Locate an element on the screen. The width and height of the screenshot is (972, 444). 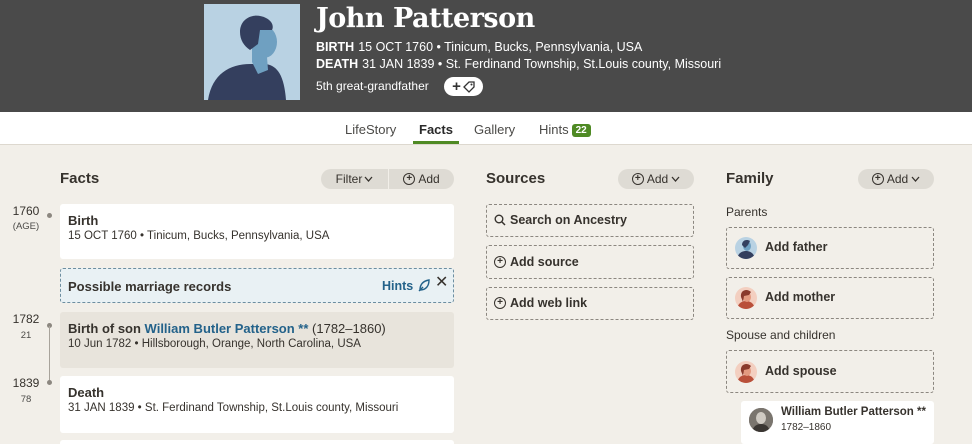
tab-lifestory: LifeStory is located at coordinates (370, 129).